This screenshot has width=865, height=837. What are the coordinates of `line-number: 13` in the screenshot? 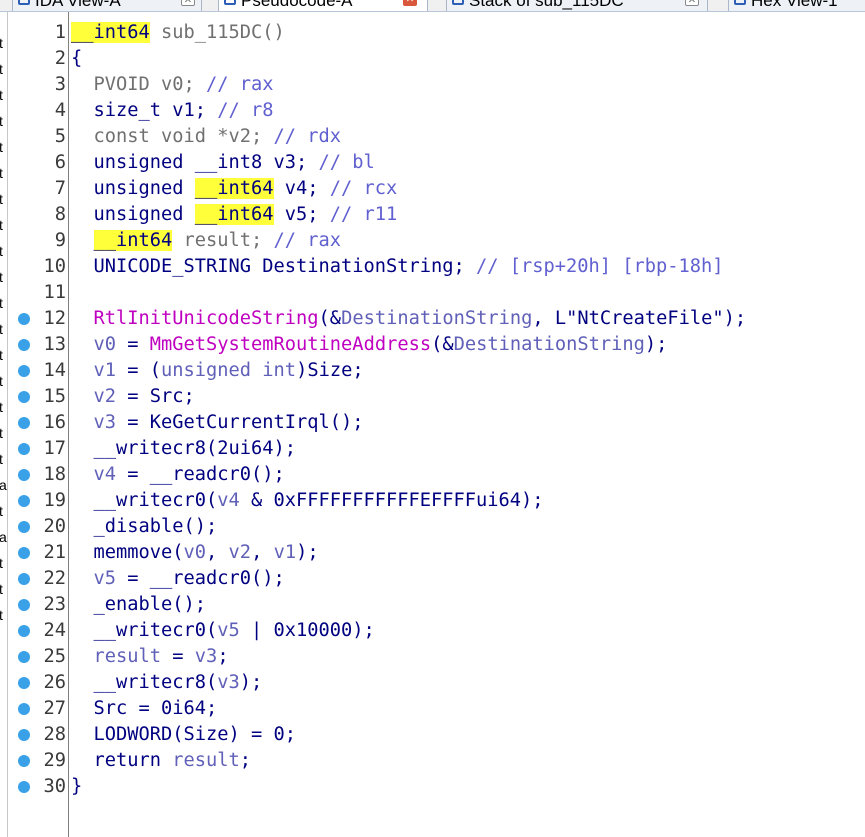 It's located at (54, 344).